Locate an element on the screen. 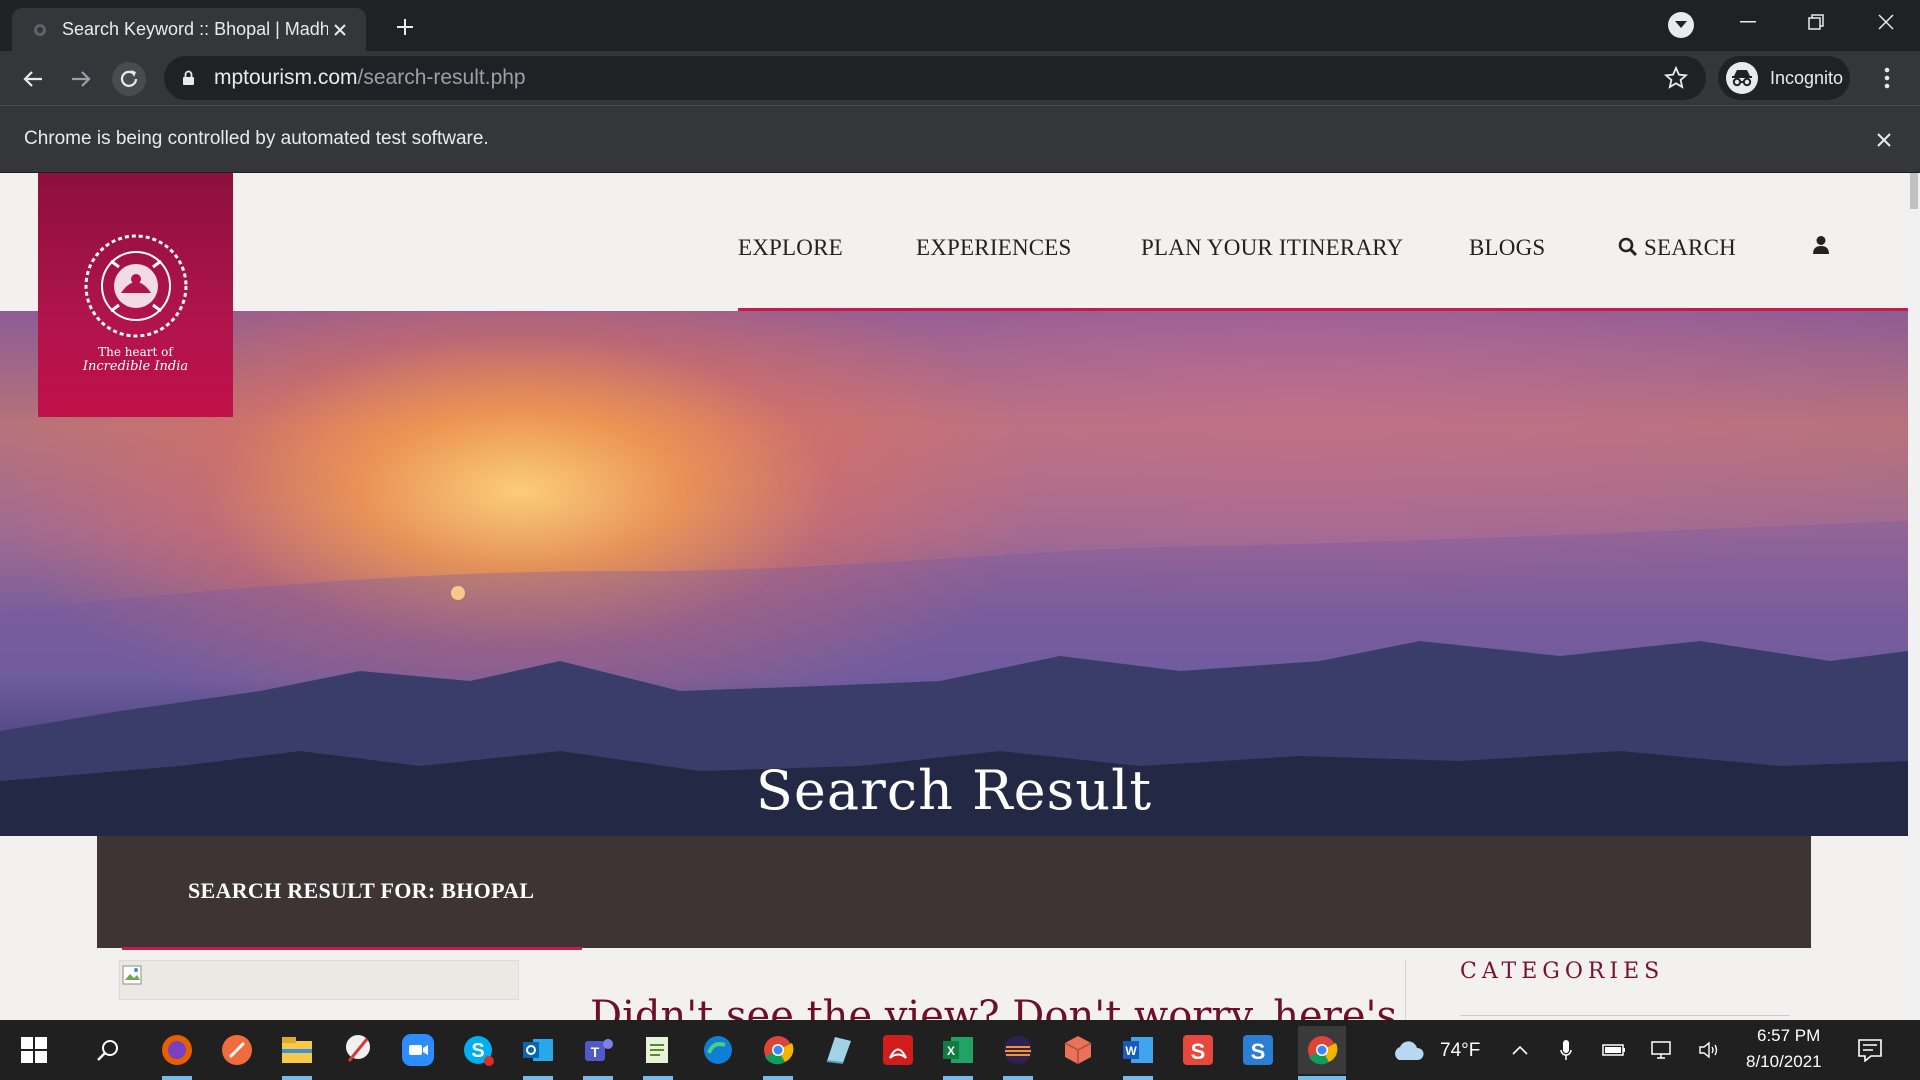 Image resolution: width=1920 pixels, height=1080 pixels. explorer-running-indicator is located at coordinates (297, 1078).